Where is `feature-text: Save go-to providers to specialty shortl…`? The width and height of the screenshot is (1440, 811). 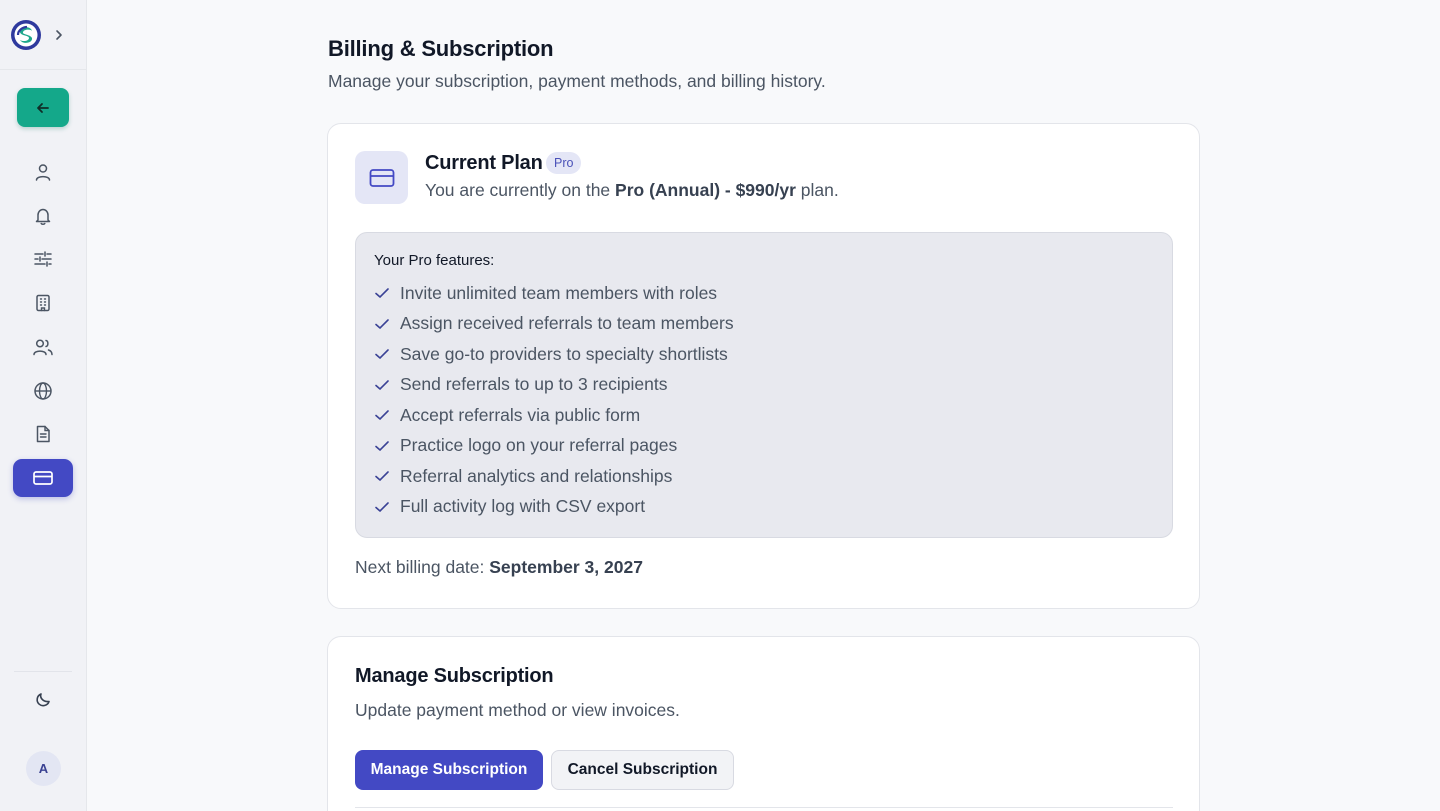
feature-text: Save go-to providers to specialty shortl… is located at coordinates (564, 353).